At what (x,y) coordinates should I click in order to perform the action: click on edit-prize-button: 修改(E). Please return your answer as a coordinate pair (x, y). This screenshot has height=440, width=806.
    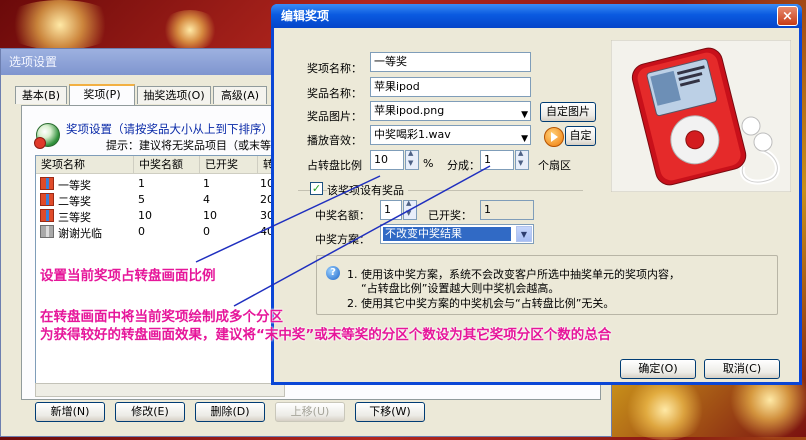
    Looking at the image, I should click on (150, 412).